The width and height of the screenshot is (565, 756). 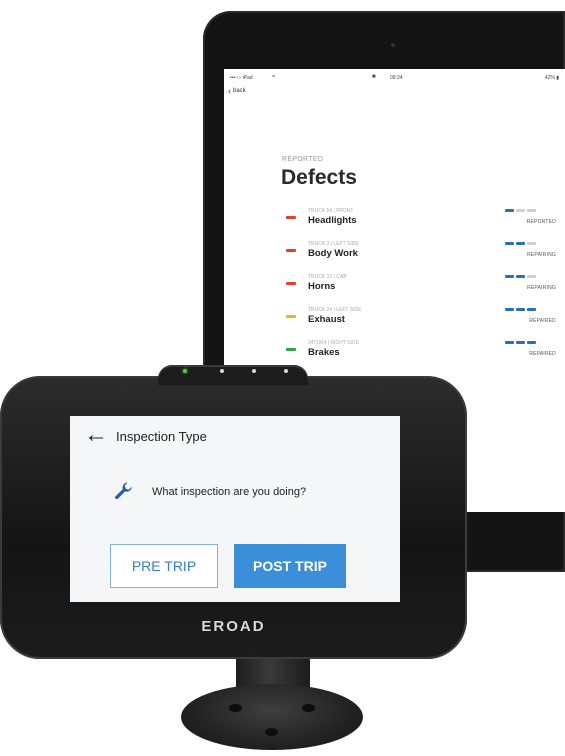 What do you see at coordinates (326, 319) in the screenshot?
I see `defect-name: Exhaust` at bounding box center [326, 319].